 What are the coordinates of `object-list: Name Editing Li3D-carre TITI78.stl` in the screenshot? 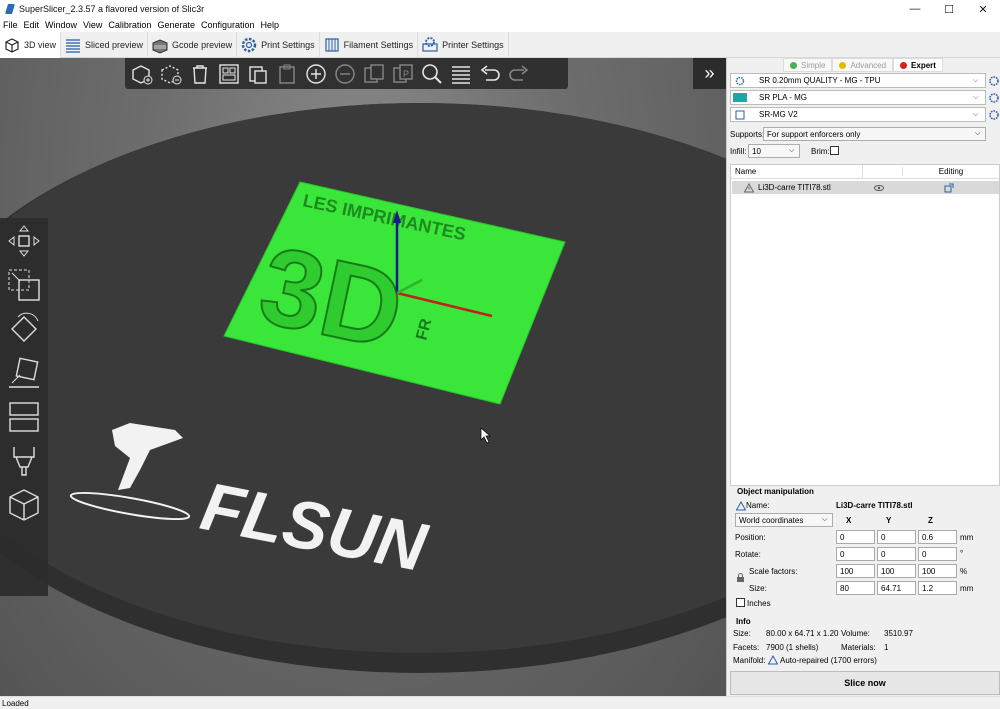 It's located at (865, 325).